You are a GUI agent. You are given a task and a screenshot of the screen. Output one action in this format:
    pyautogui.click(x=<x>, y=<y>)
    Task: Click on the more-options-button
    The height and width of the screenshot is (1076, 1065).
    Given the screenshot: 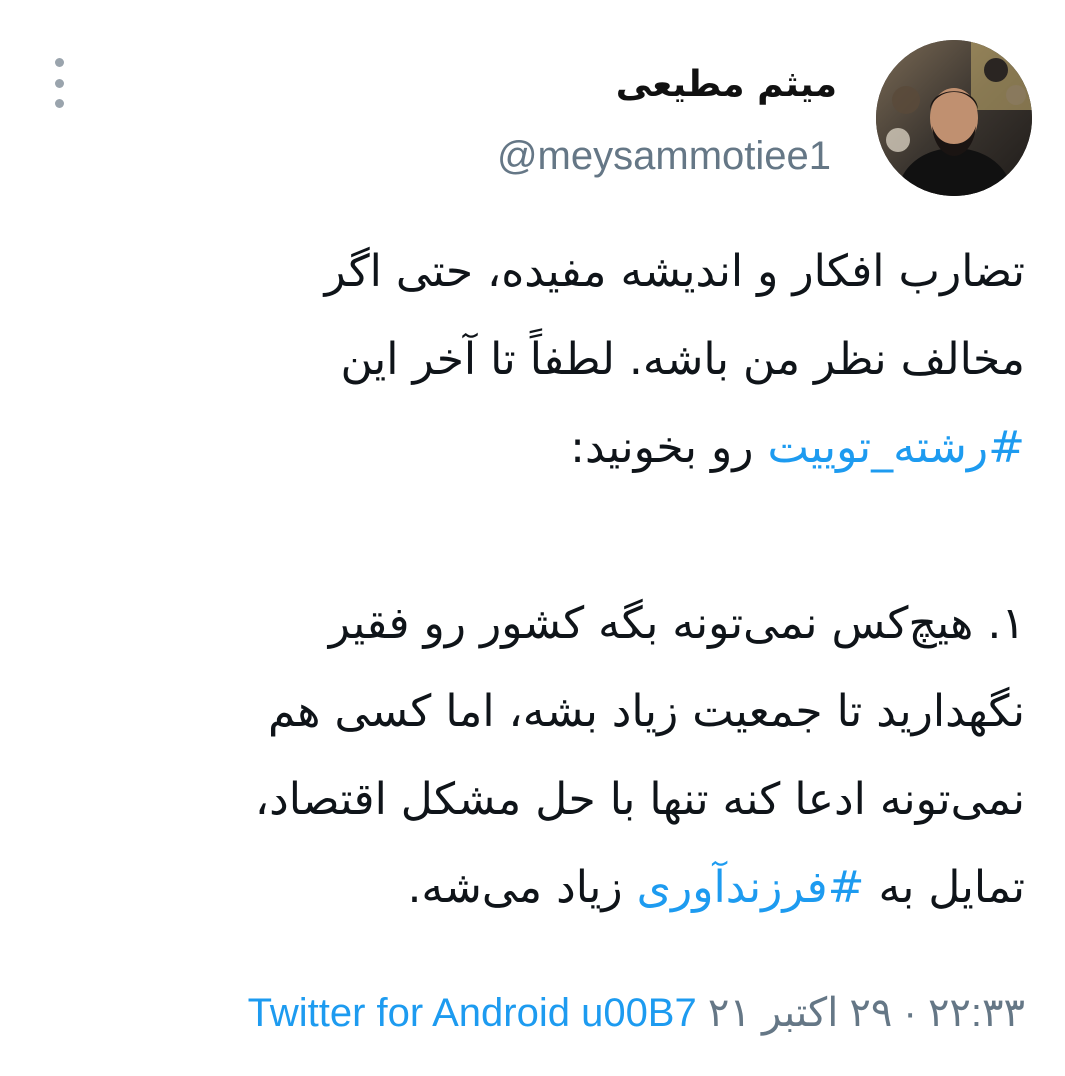 What is the action you would take?
    pyautogui.click(x=59, y=83)
    